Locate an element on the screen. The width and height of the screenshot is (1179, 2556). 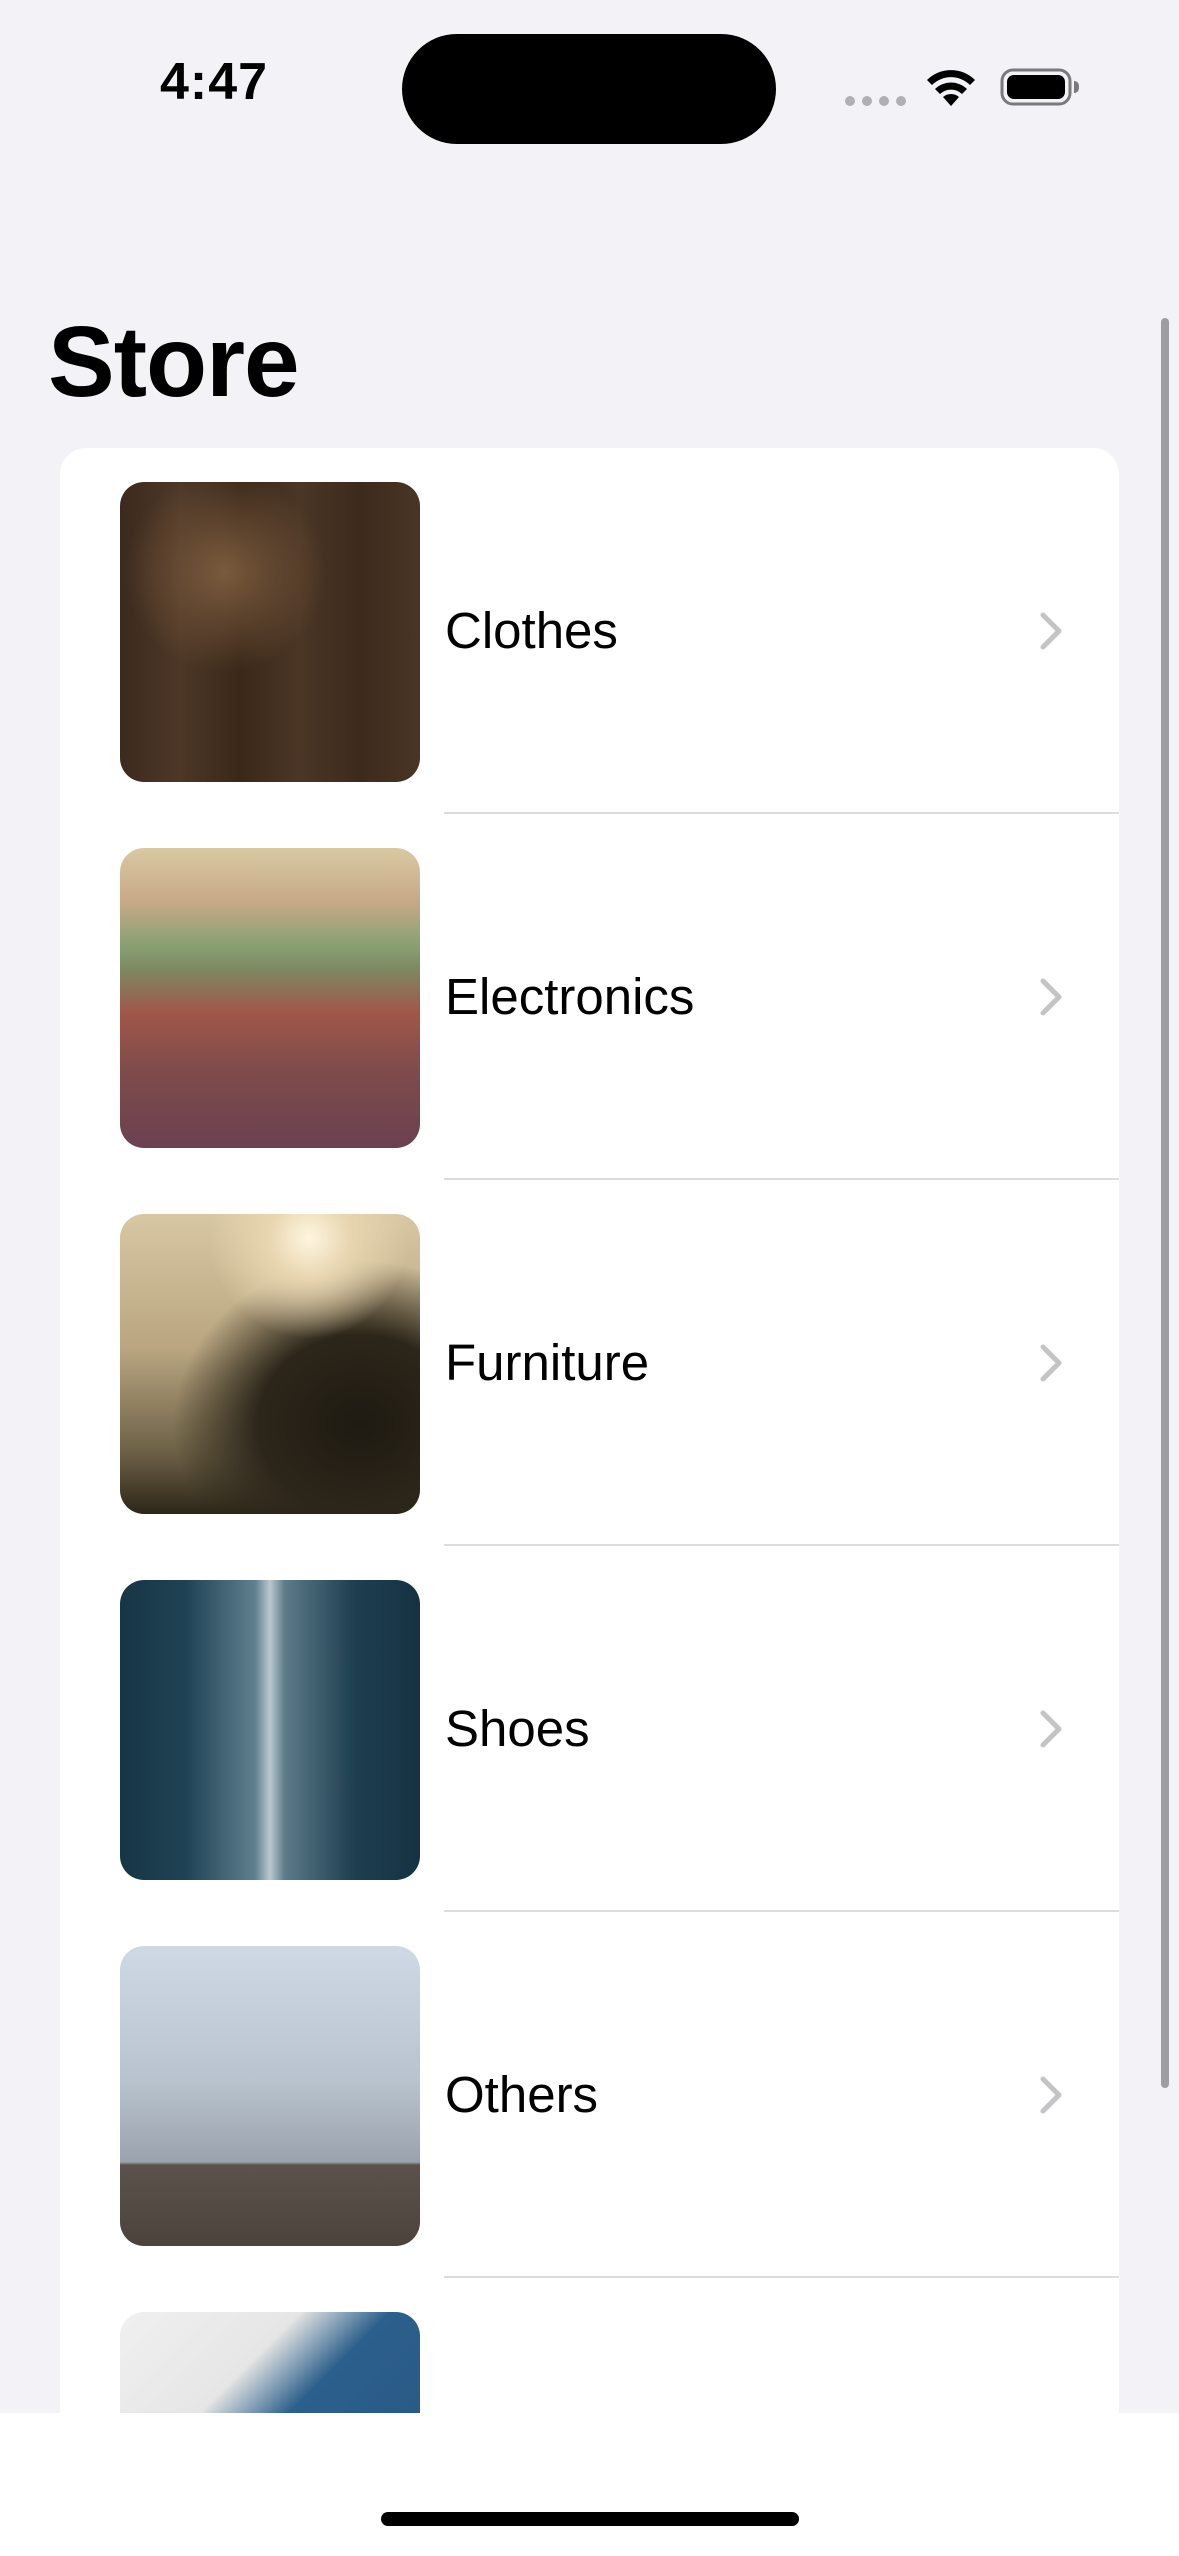
list-item-electronics: Electronics is located at coordinates (589, 997).